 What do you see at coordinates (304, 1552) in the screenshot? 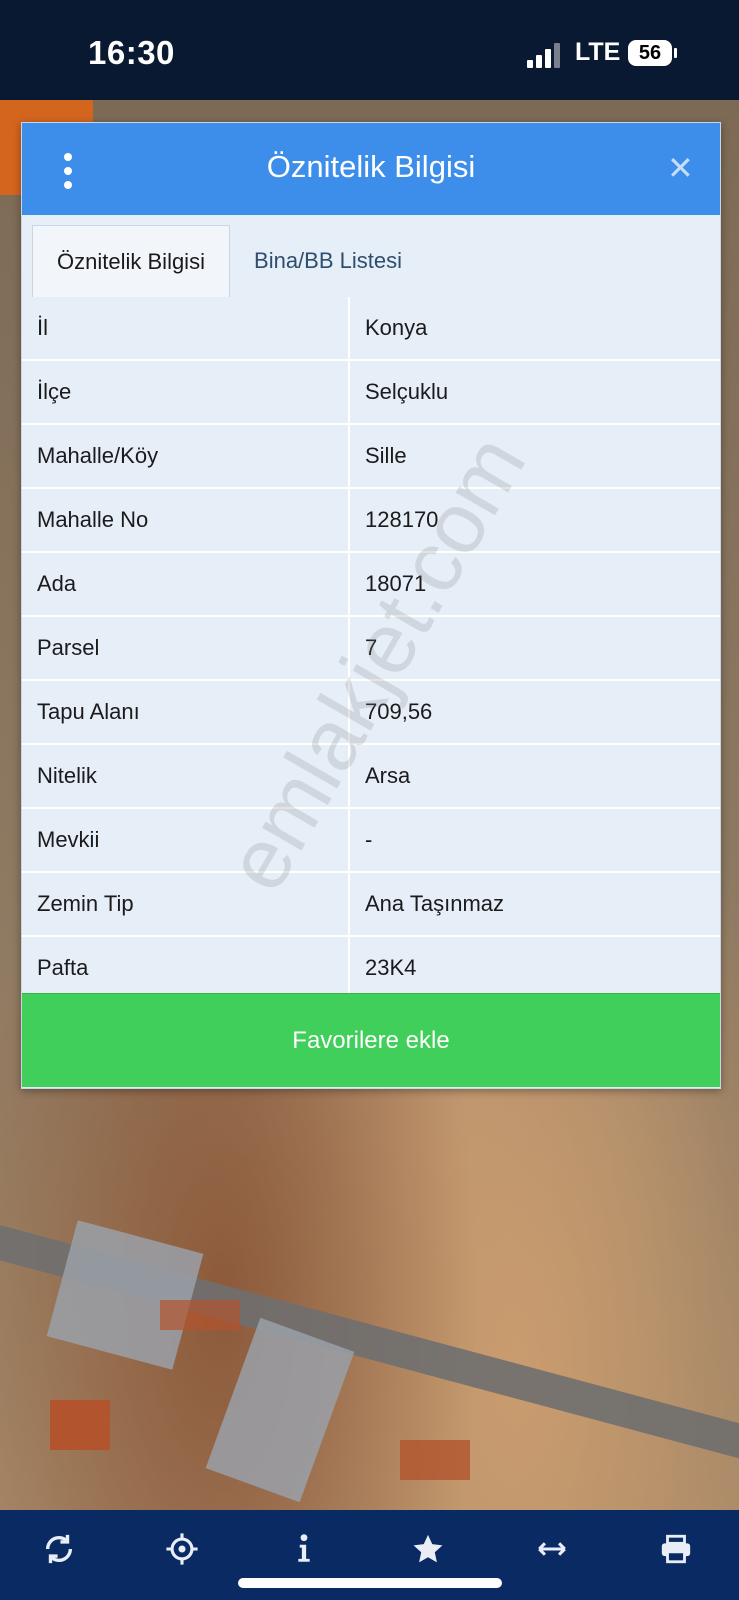
I see `info-icon` at bounding box center [304, 1552].